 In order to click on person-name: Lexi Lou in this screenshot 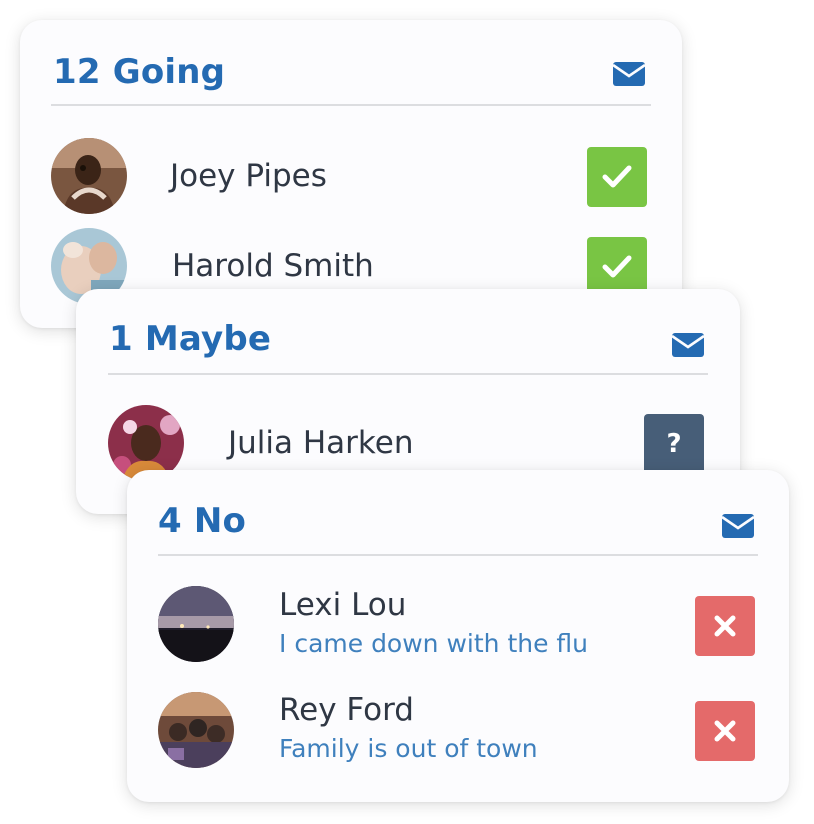, I will do `click(343, 605)`.